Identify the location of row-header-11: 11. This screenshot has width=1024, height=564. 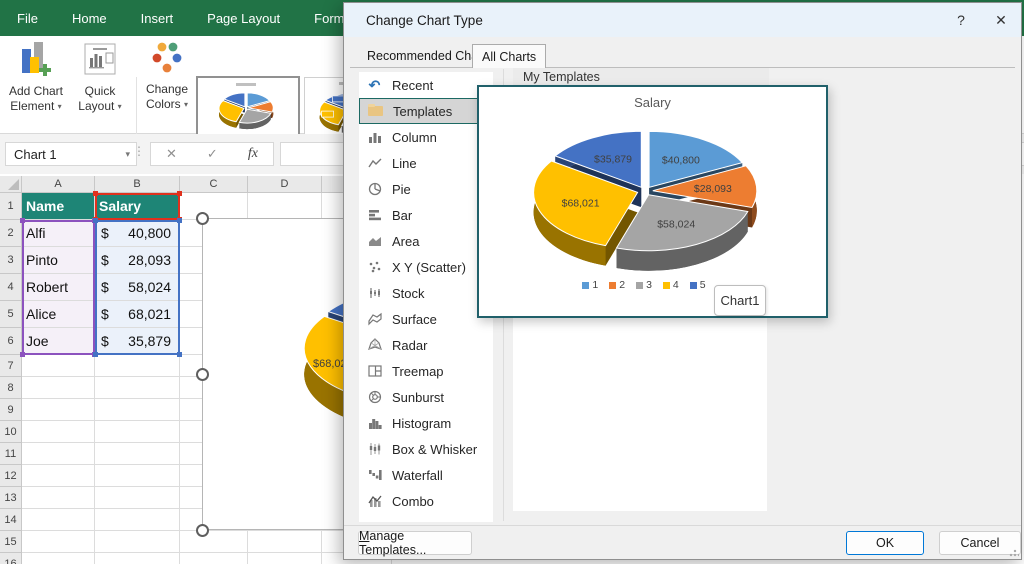
(11, 454).